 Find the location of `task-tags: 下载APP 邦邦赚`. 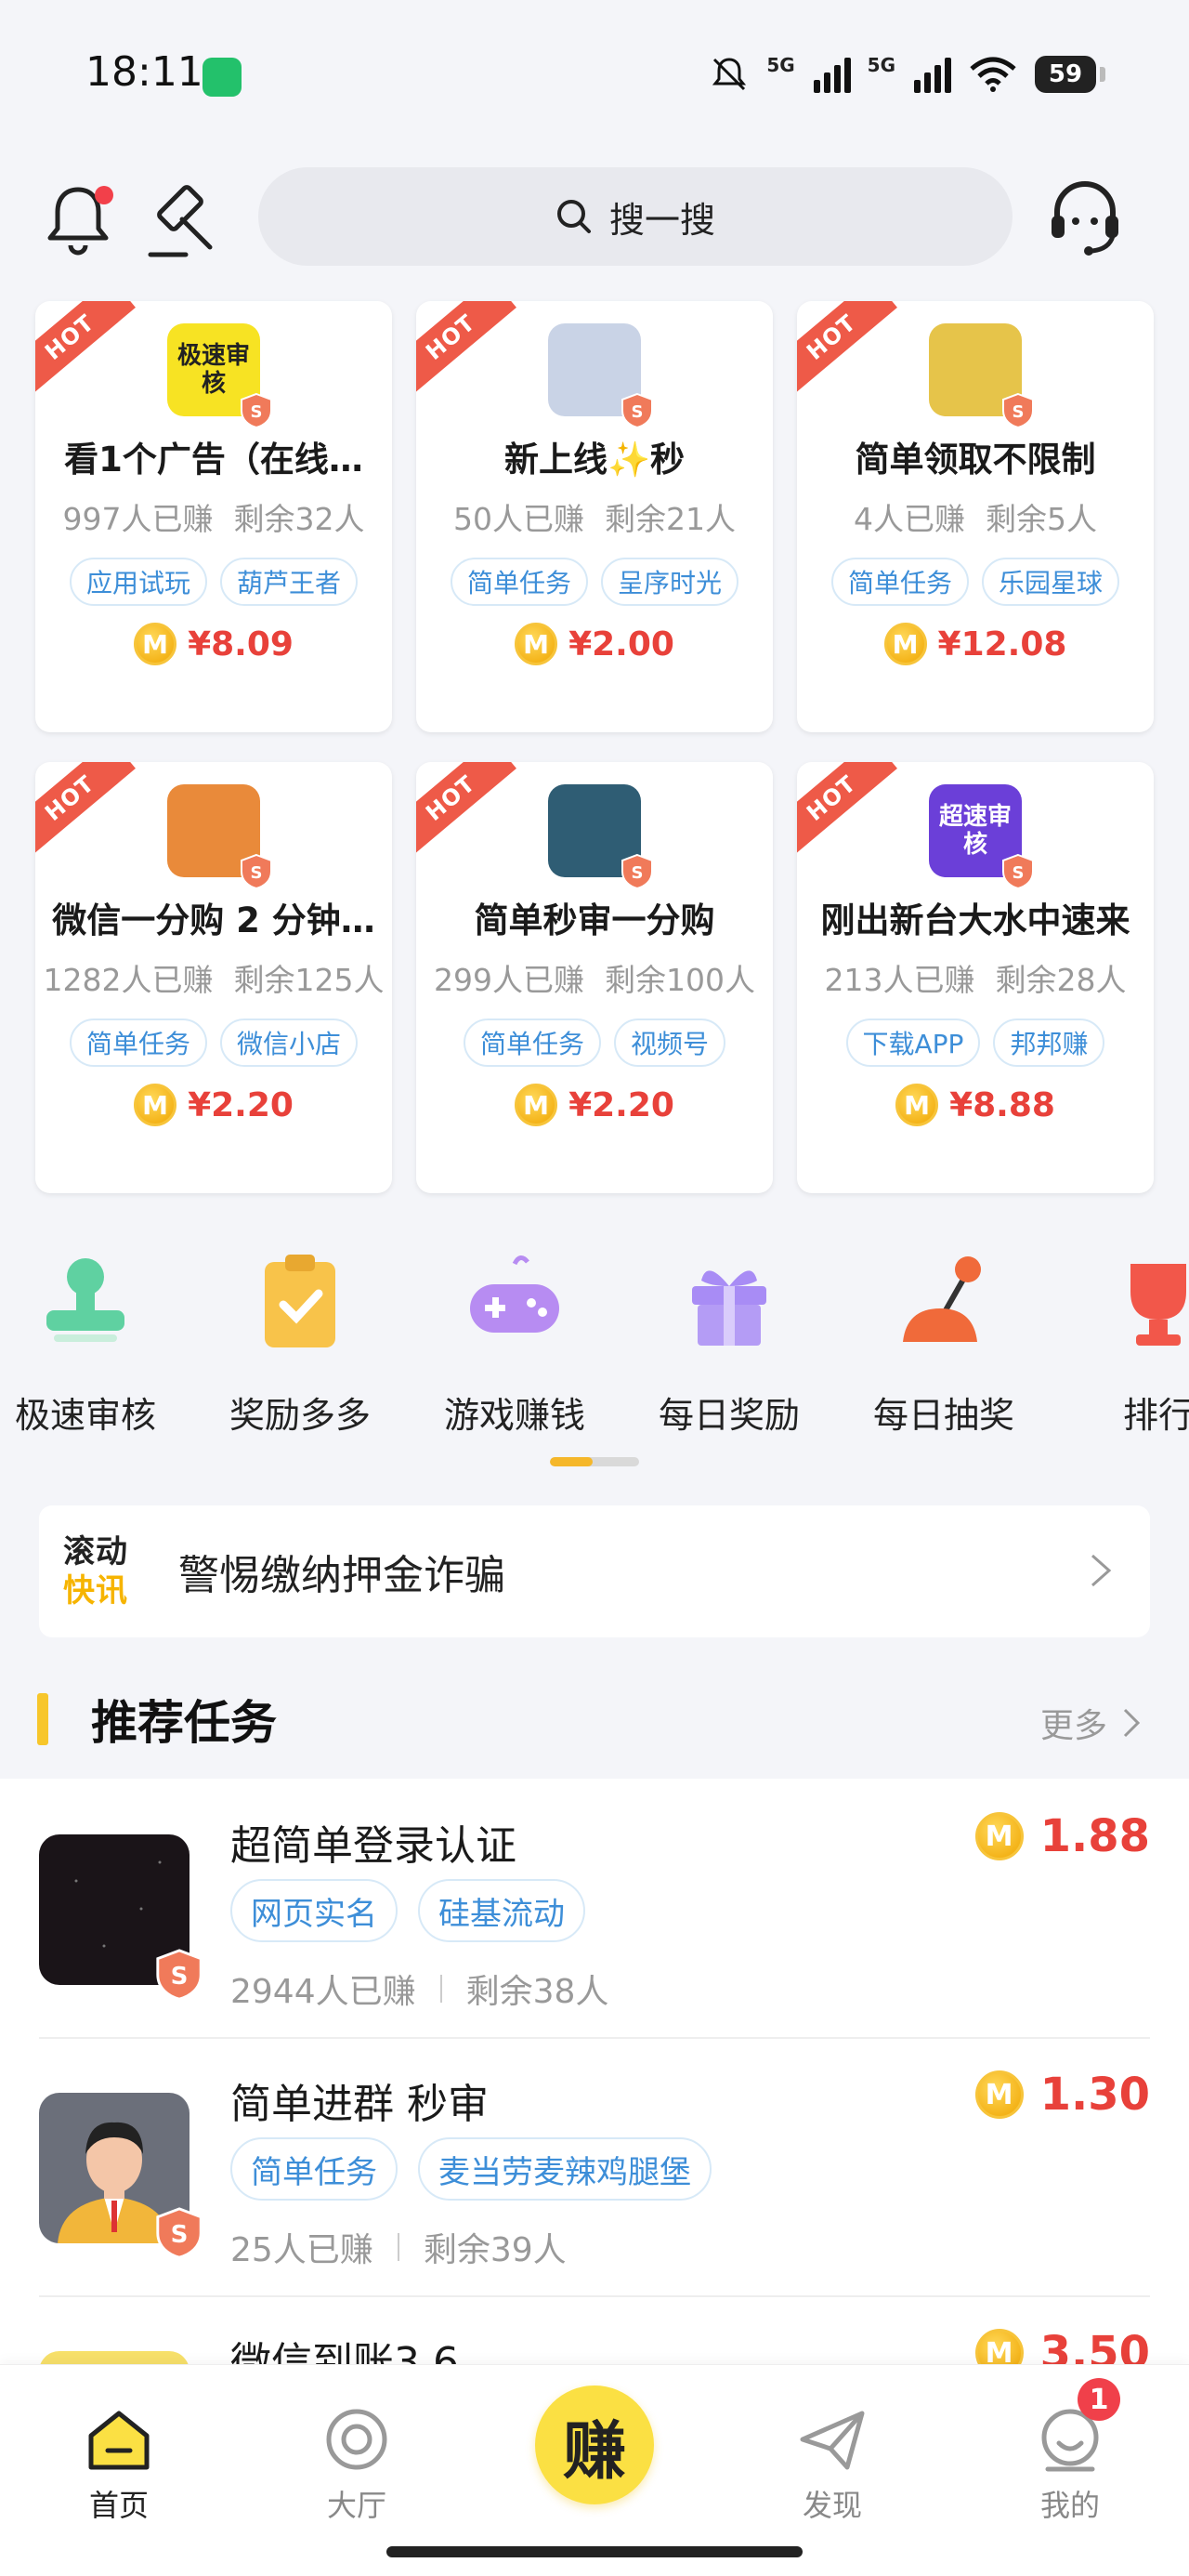

task-tags: 下载APP 邦邦赚 is located at coordinates (976, 1043).